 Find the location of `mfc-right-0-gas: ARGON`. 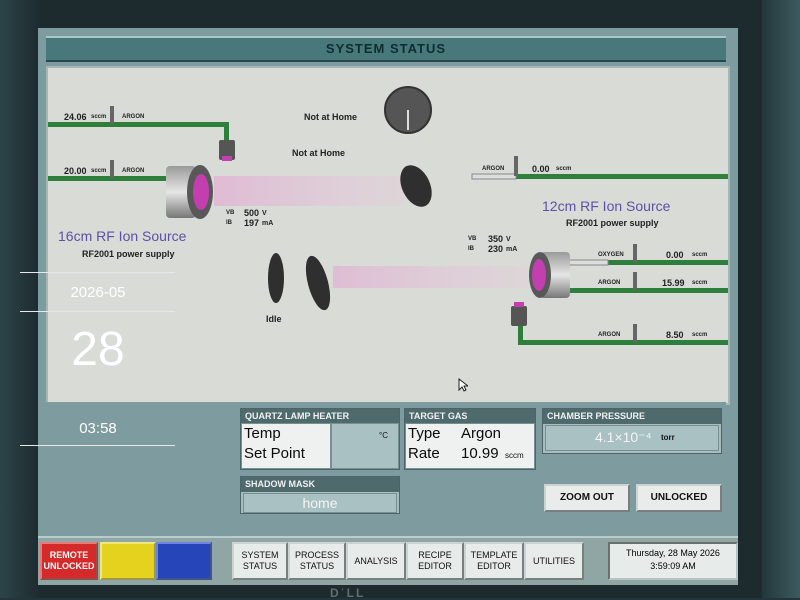

mfc-right-0-gas: ARGON is located at coordinates (493, 169).